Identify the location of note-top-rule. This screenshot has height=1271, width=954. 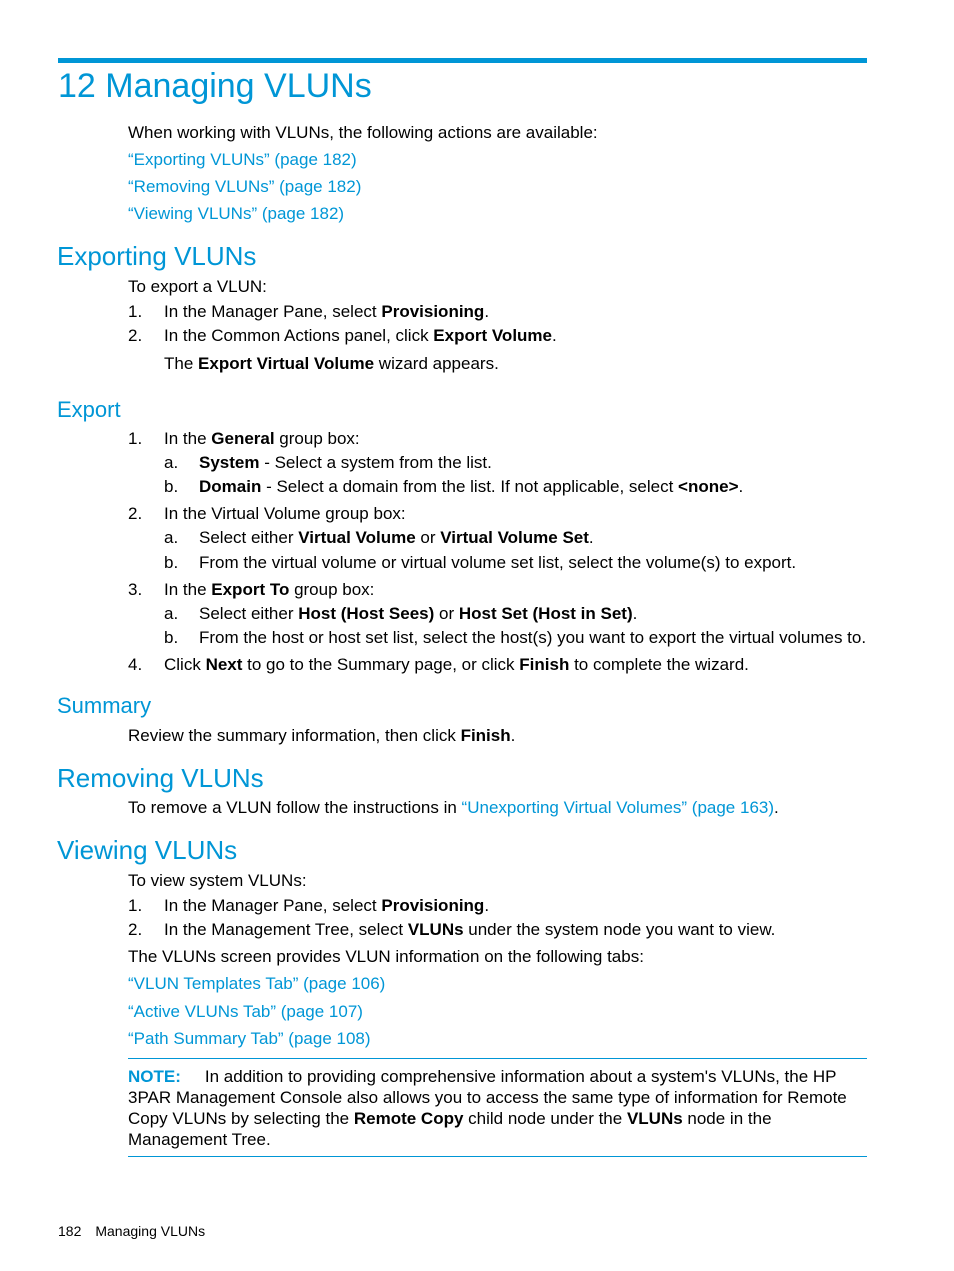
(497, 1058).